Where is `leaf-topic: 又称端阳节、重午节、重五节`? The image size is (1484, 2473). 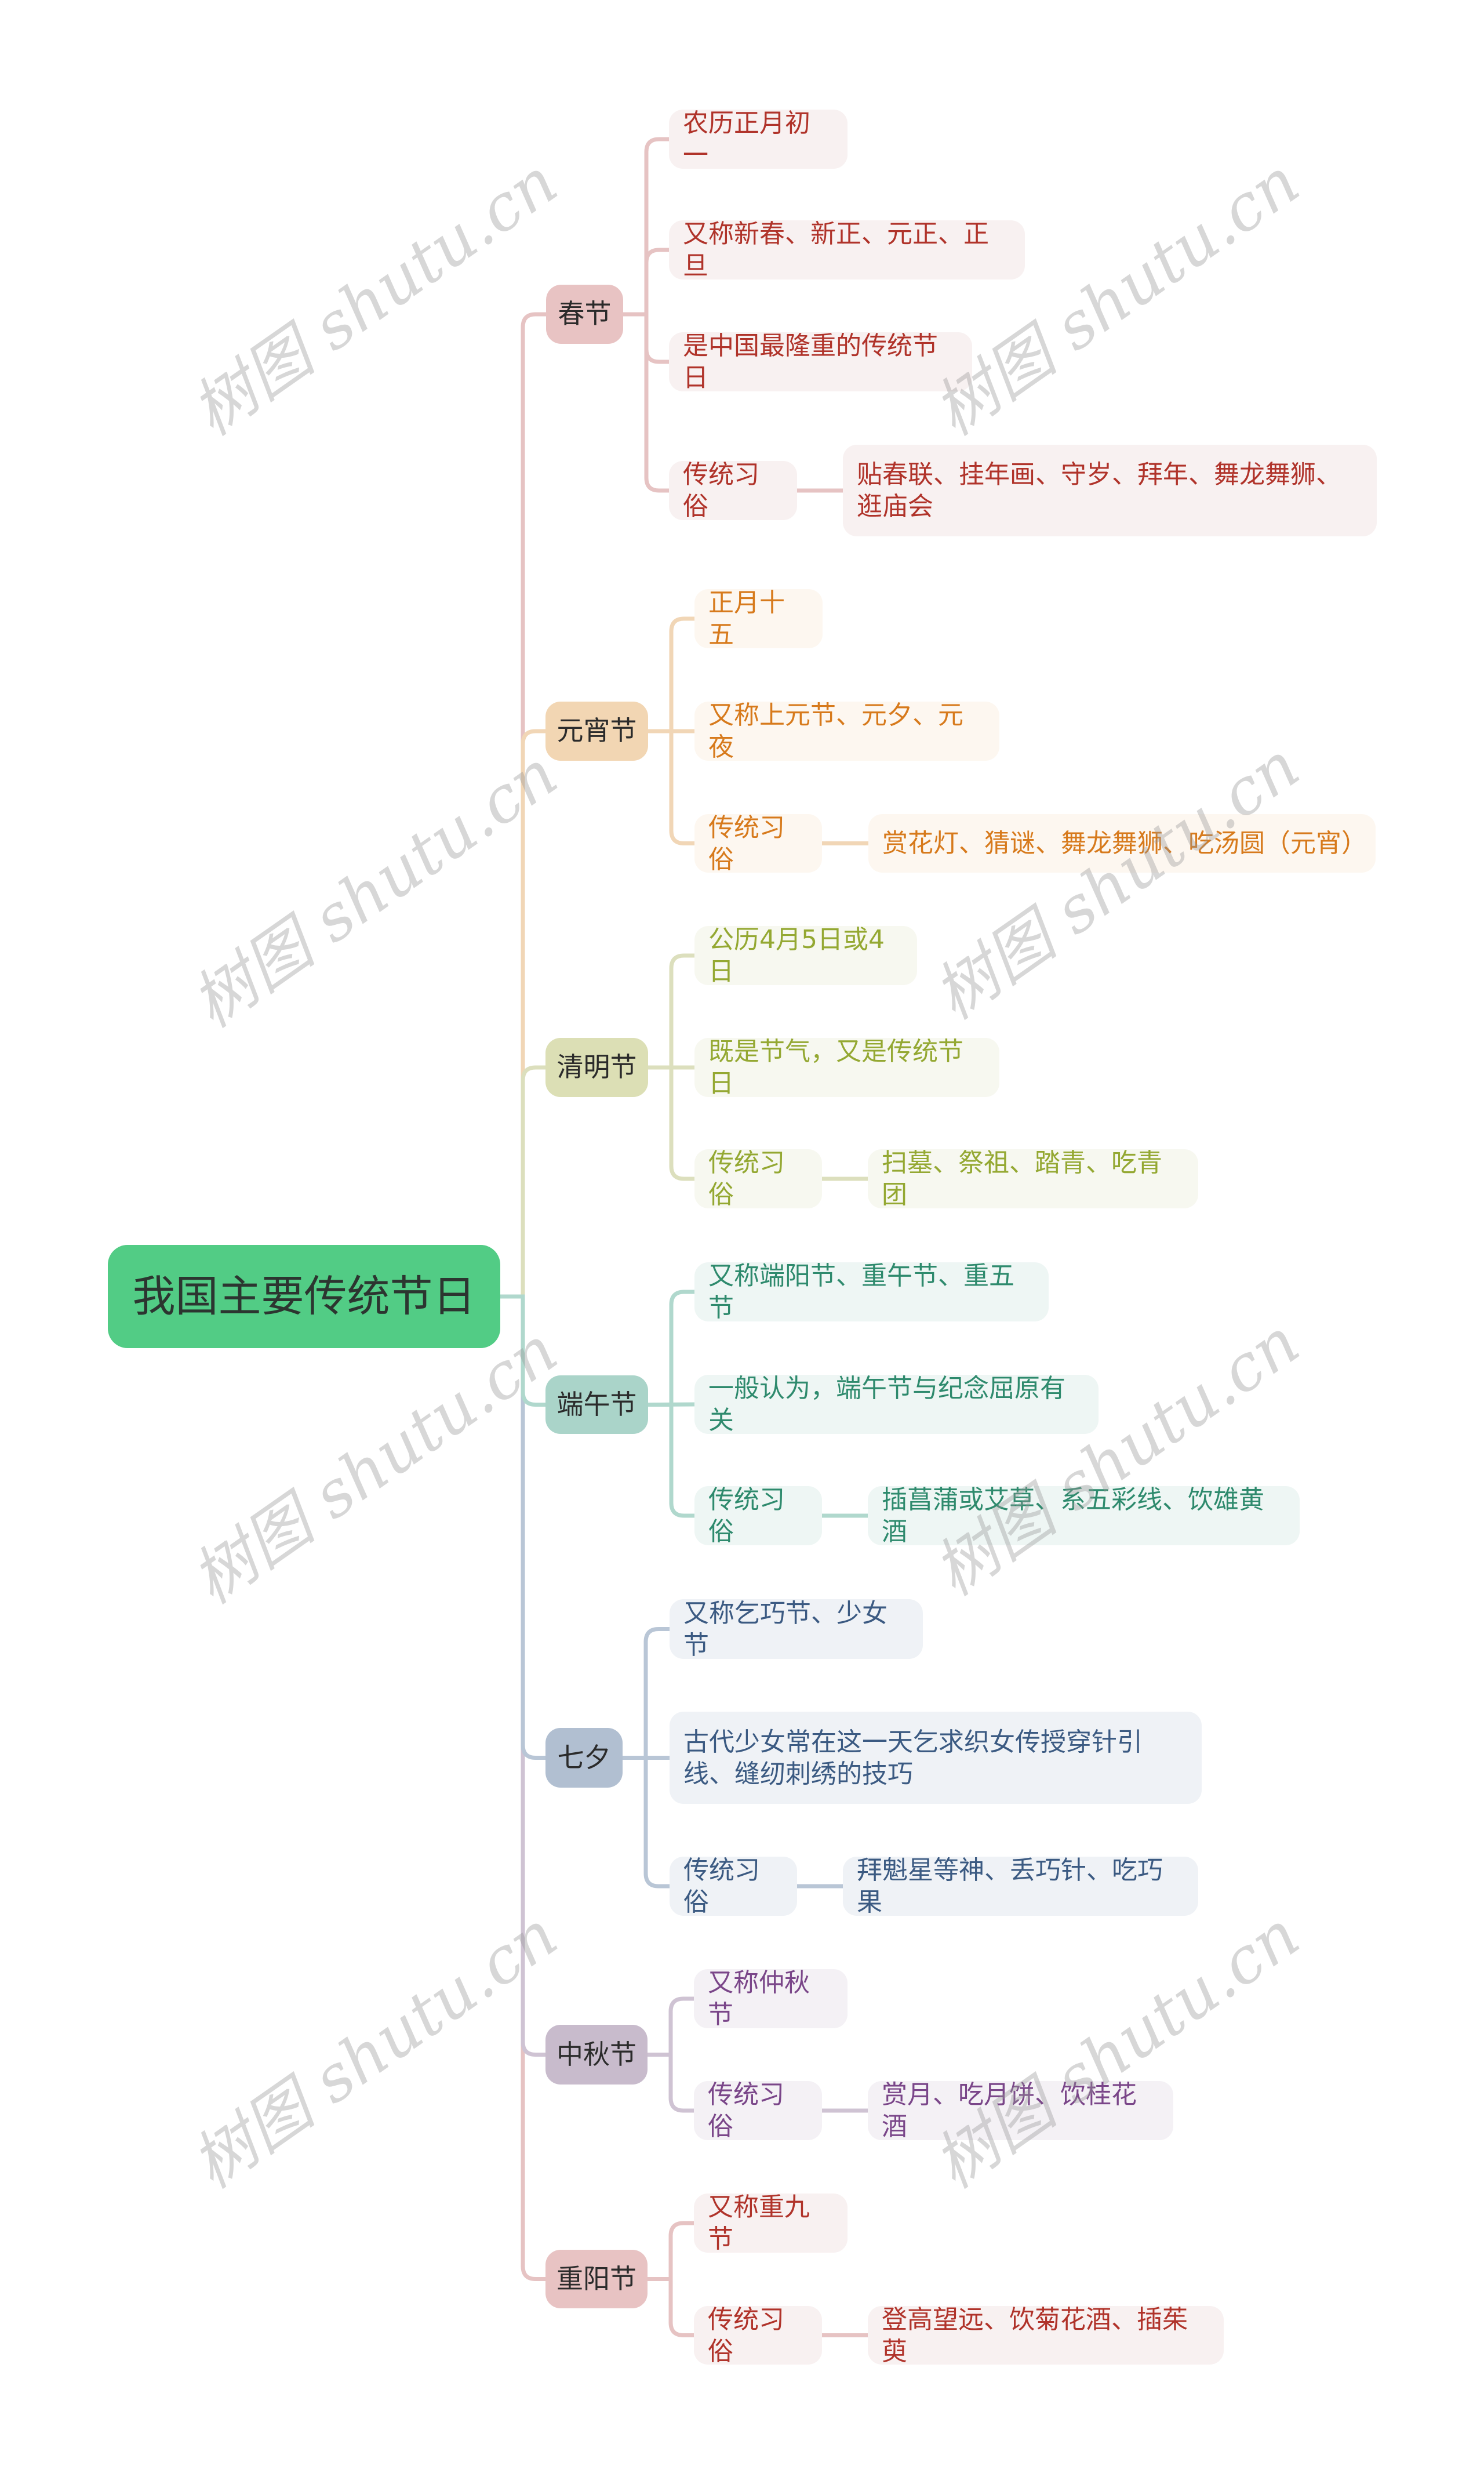 leaf-topic: 又称端阳节、重午节、重五节 is located at coordinates (871, 1292).